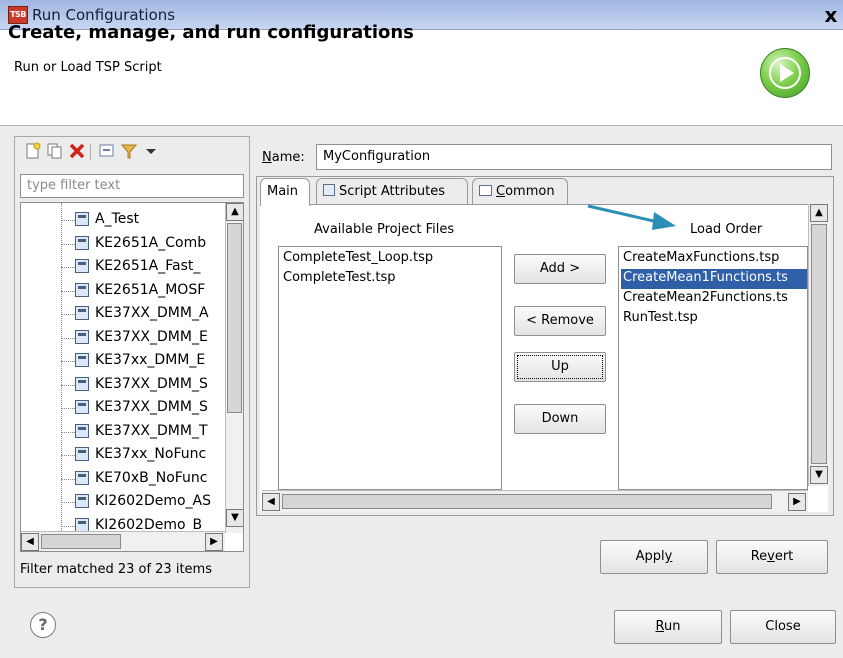 The height and width of the screenshot is (658, 843). What do you see at coordinates (43, 625) in the screenshot?
I see `help-button: ?` at bounding box center [43, 625].